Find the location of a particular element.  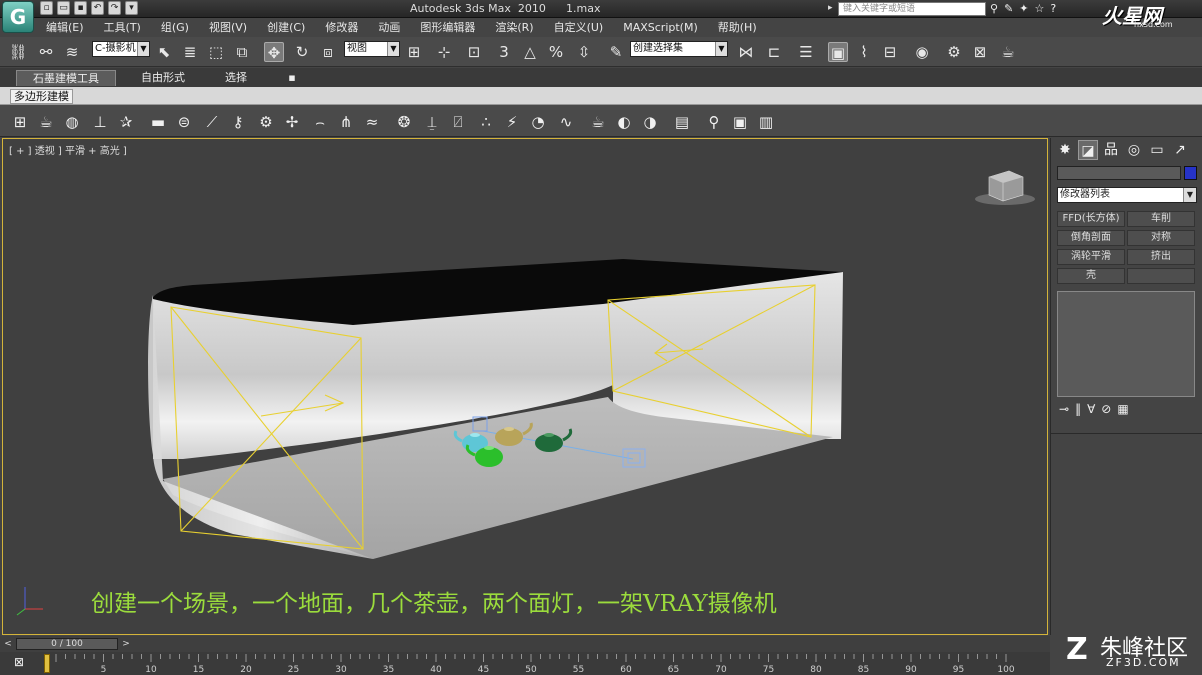

show-end-result-icon: ‖ is located at coordinates (1078, 409).